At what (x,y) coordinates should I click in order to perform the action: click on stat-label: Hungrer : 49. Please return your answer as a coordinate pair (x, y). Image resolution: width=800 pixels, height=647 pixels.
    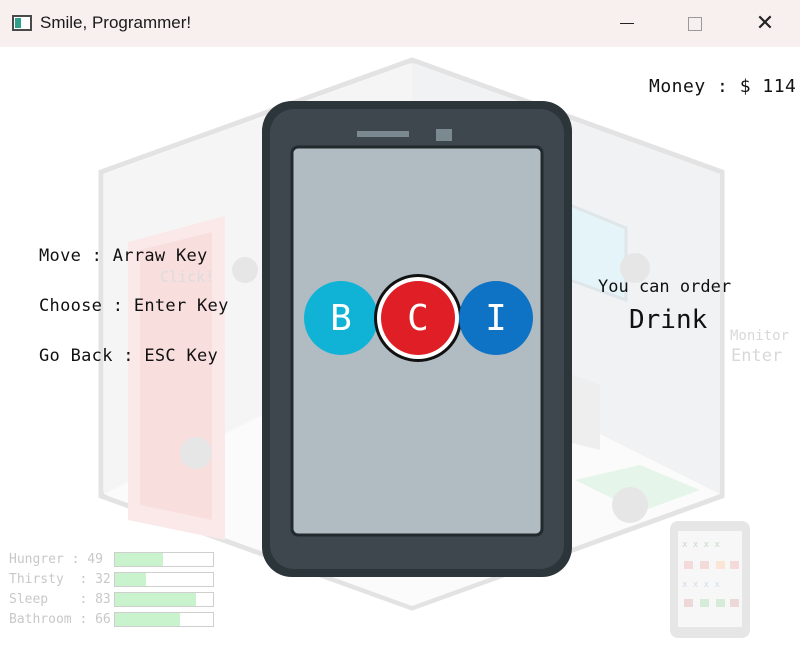
    Looking at the image, I should click on (56, 559).